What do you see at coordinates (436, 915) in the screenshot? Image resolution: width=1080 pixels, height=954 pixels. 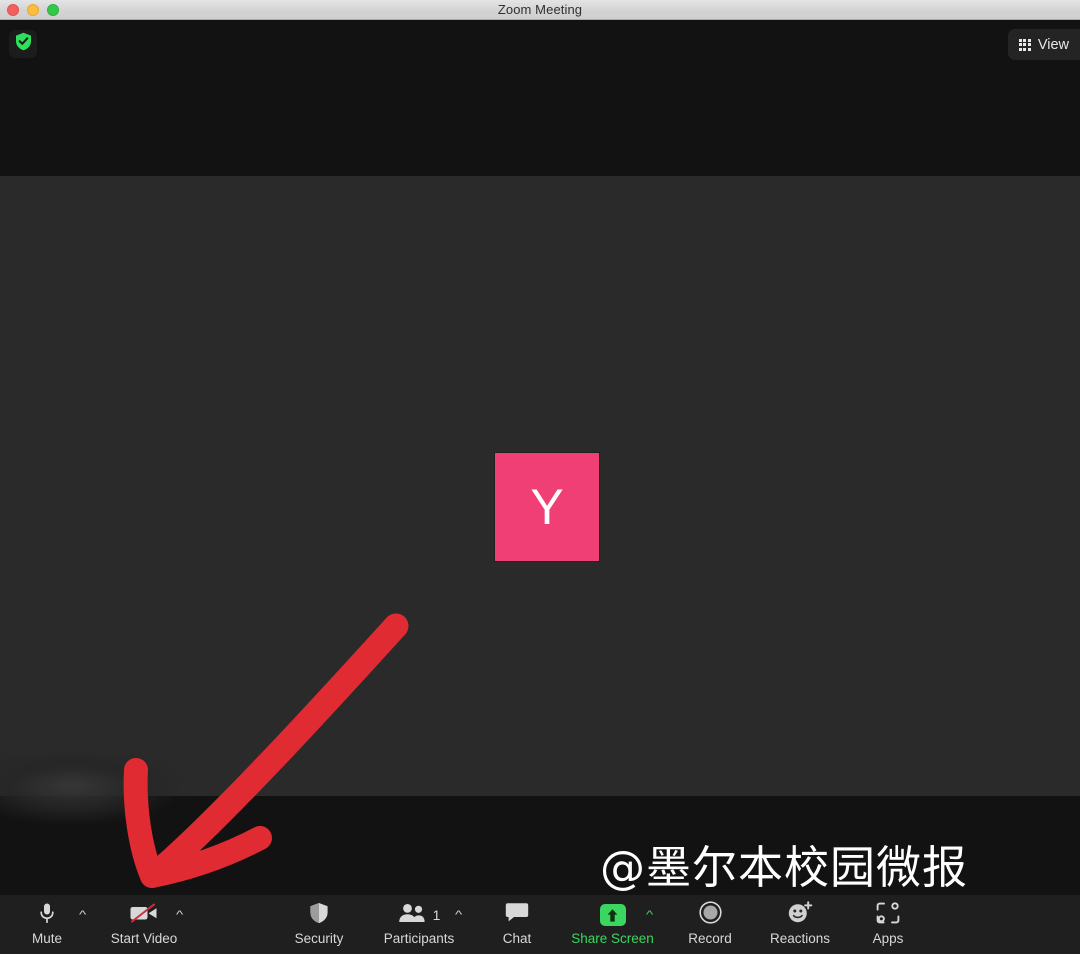 I see `participants-count: 1` at bounding box center [436, 915].